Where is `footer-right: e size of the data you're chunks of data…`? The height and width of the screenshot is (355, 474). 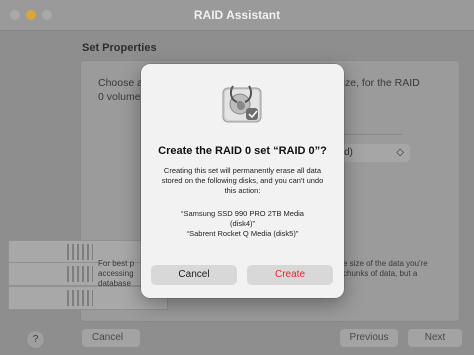 footer-right: e size of the data you're chunks of data… is located at coordinates (393, 269).